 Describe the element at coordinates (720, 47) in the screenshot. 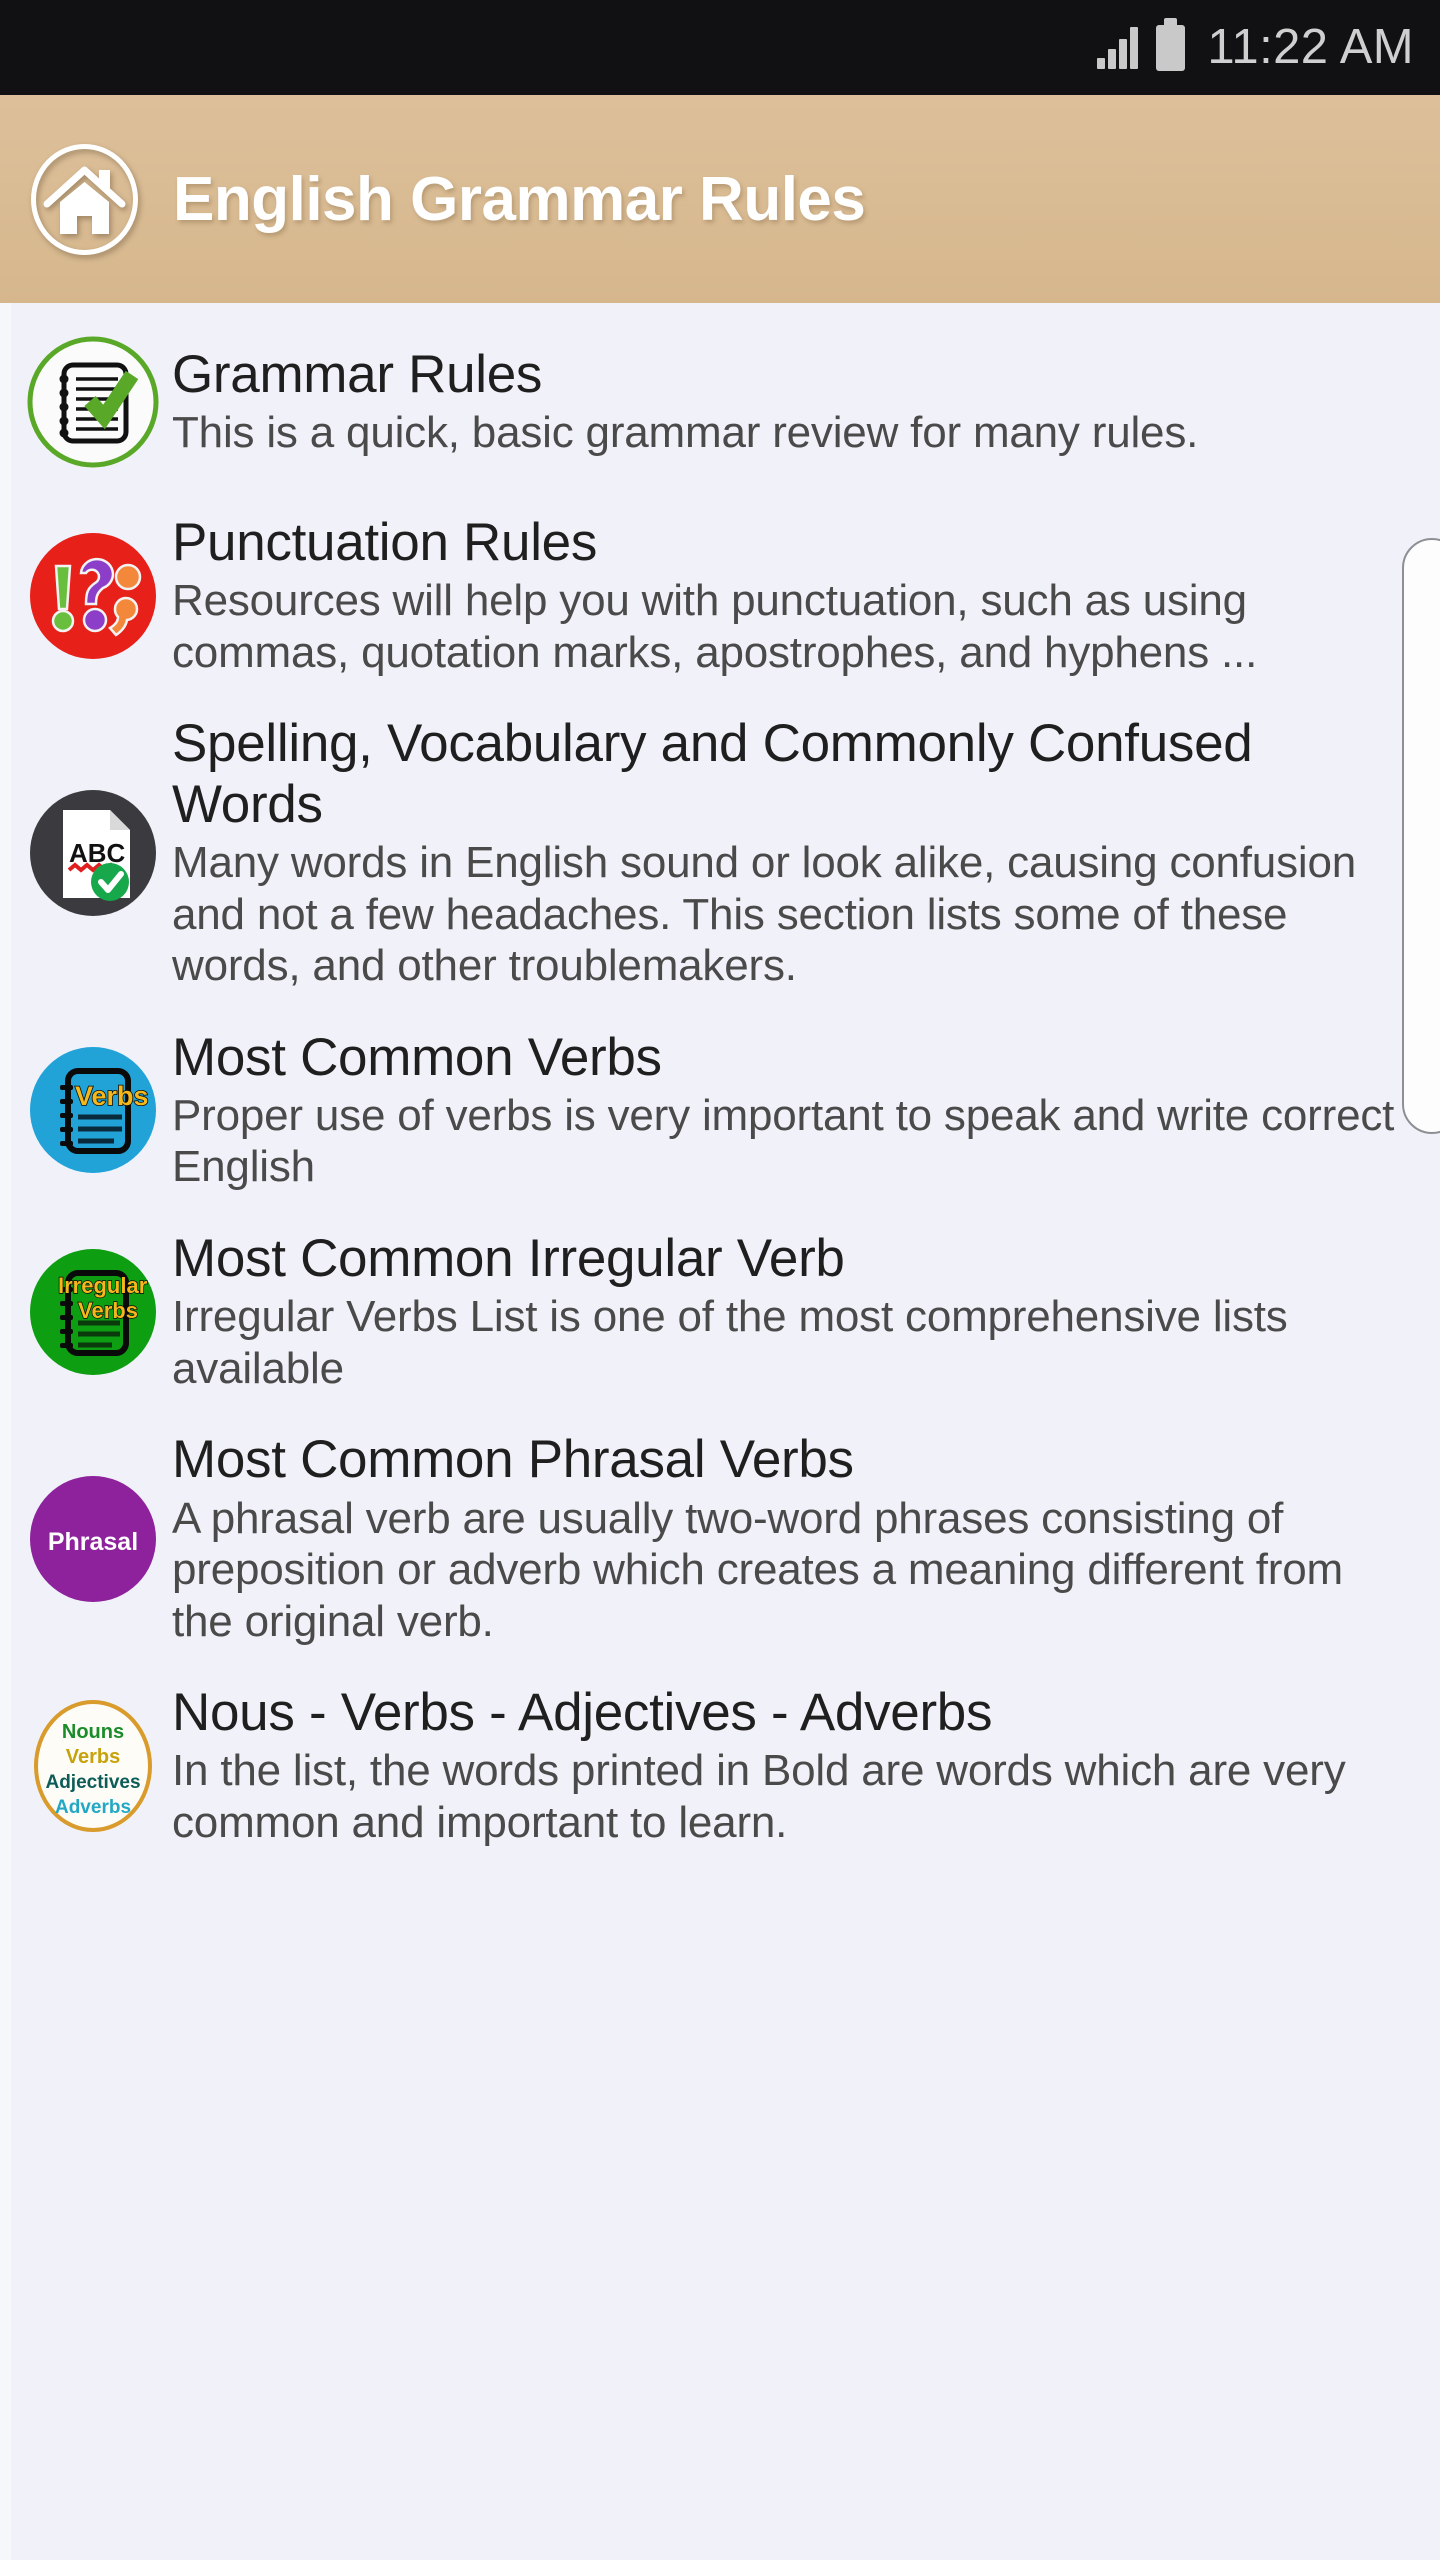

I see `status-bar: 11:22 AM` at that location.